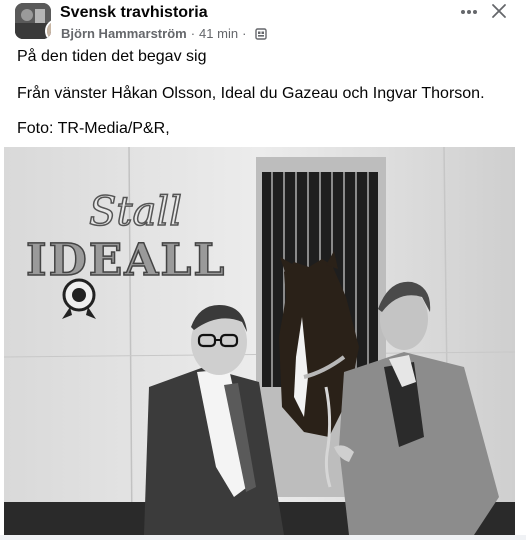 The width and height of the screenshot is (526, 540). What do you see at coordinates (135, 212) in the screenshot?
I see `sign-script-text: Stall` at bounding box center [135, 212].